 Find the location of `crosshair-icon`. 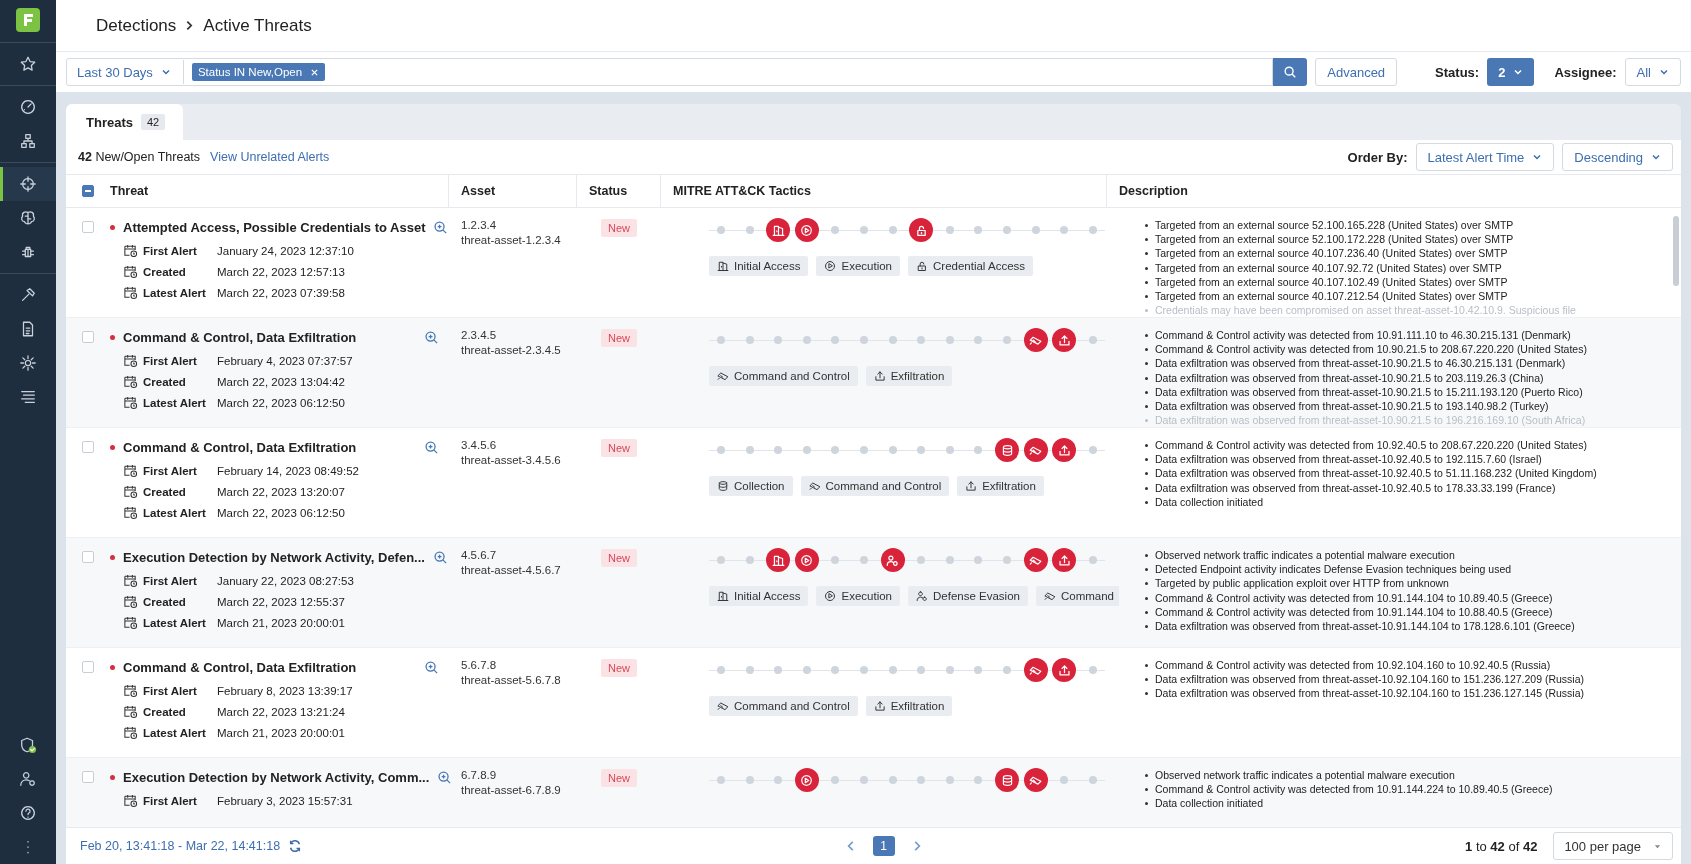

crosshair-icon is located at coordinates (28, 184).